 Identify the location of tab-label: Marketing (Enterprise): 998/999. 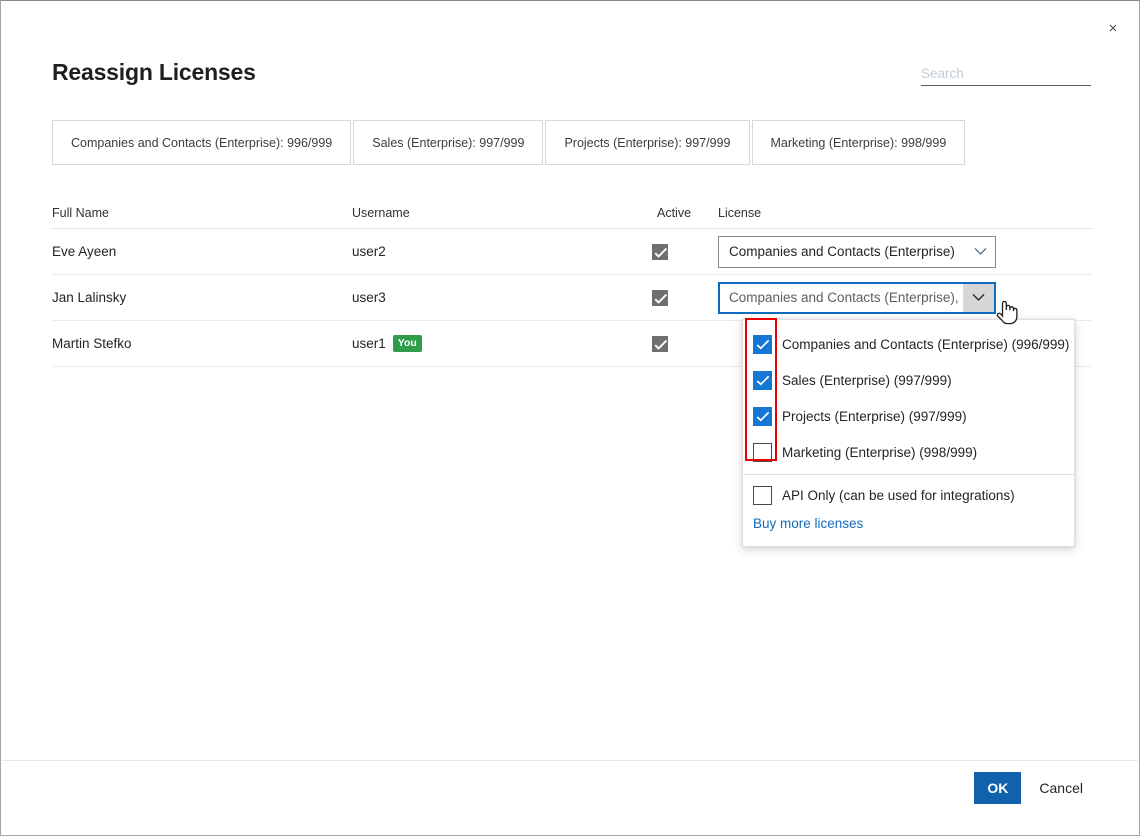
(858, 142).